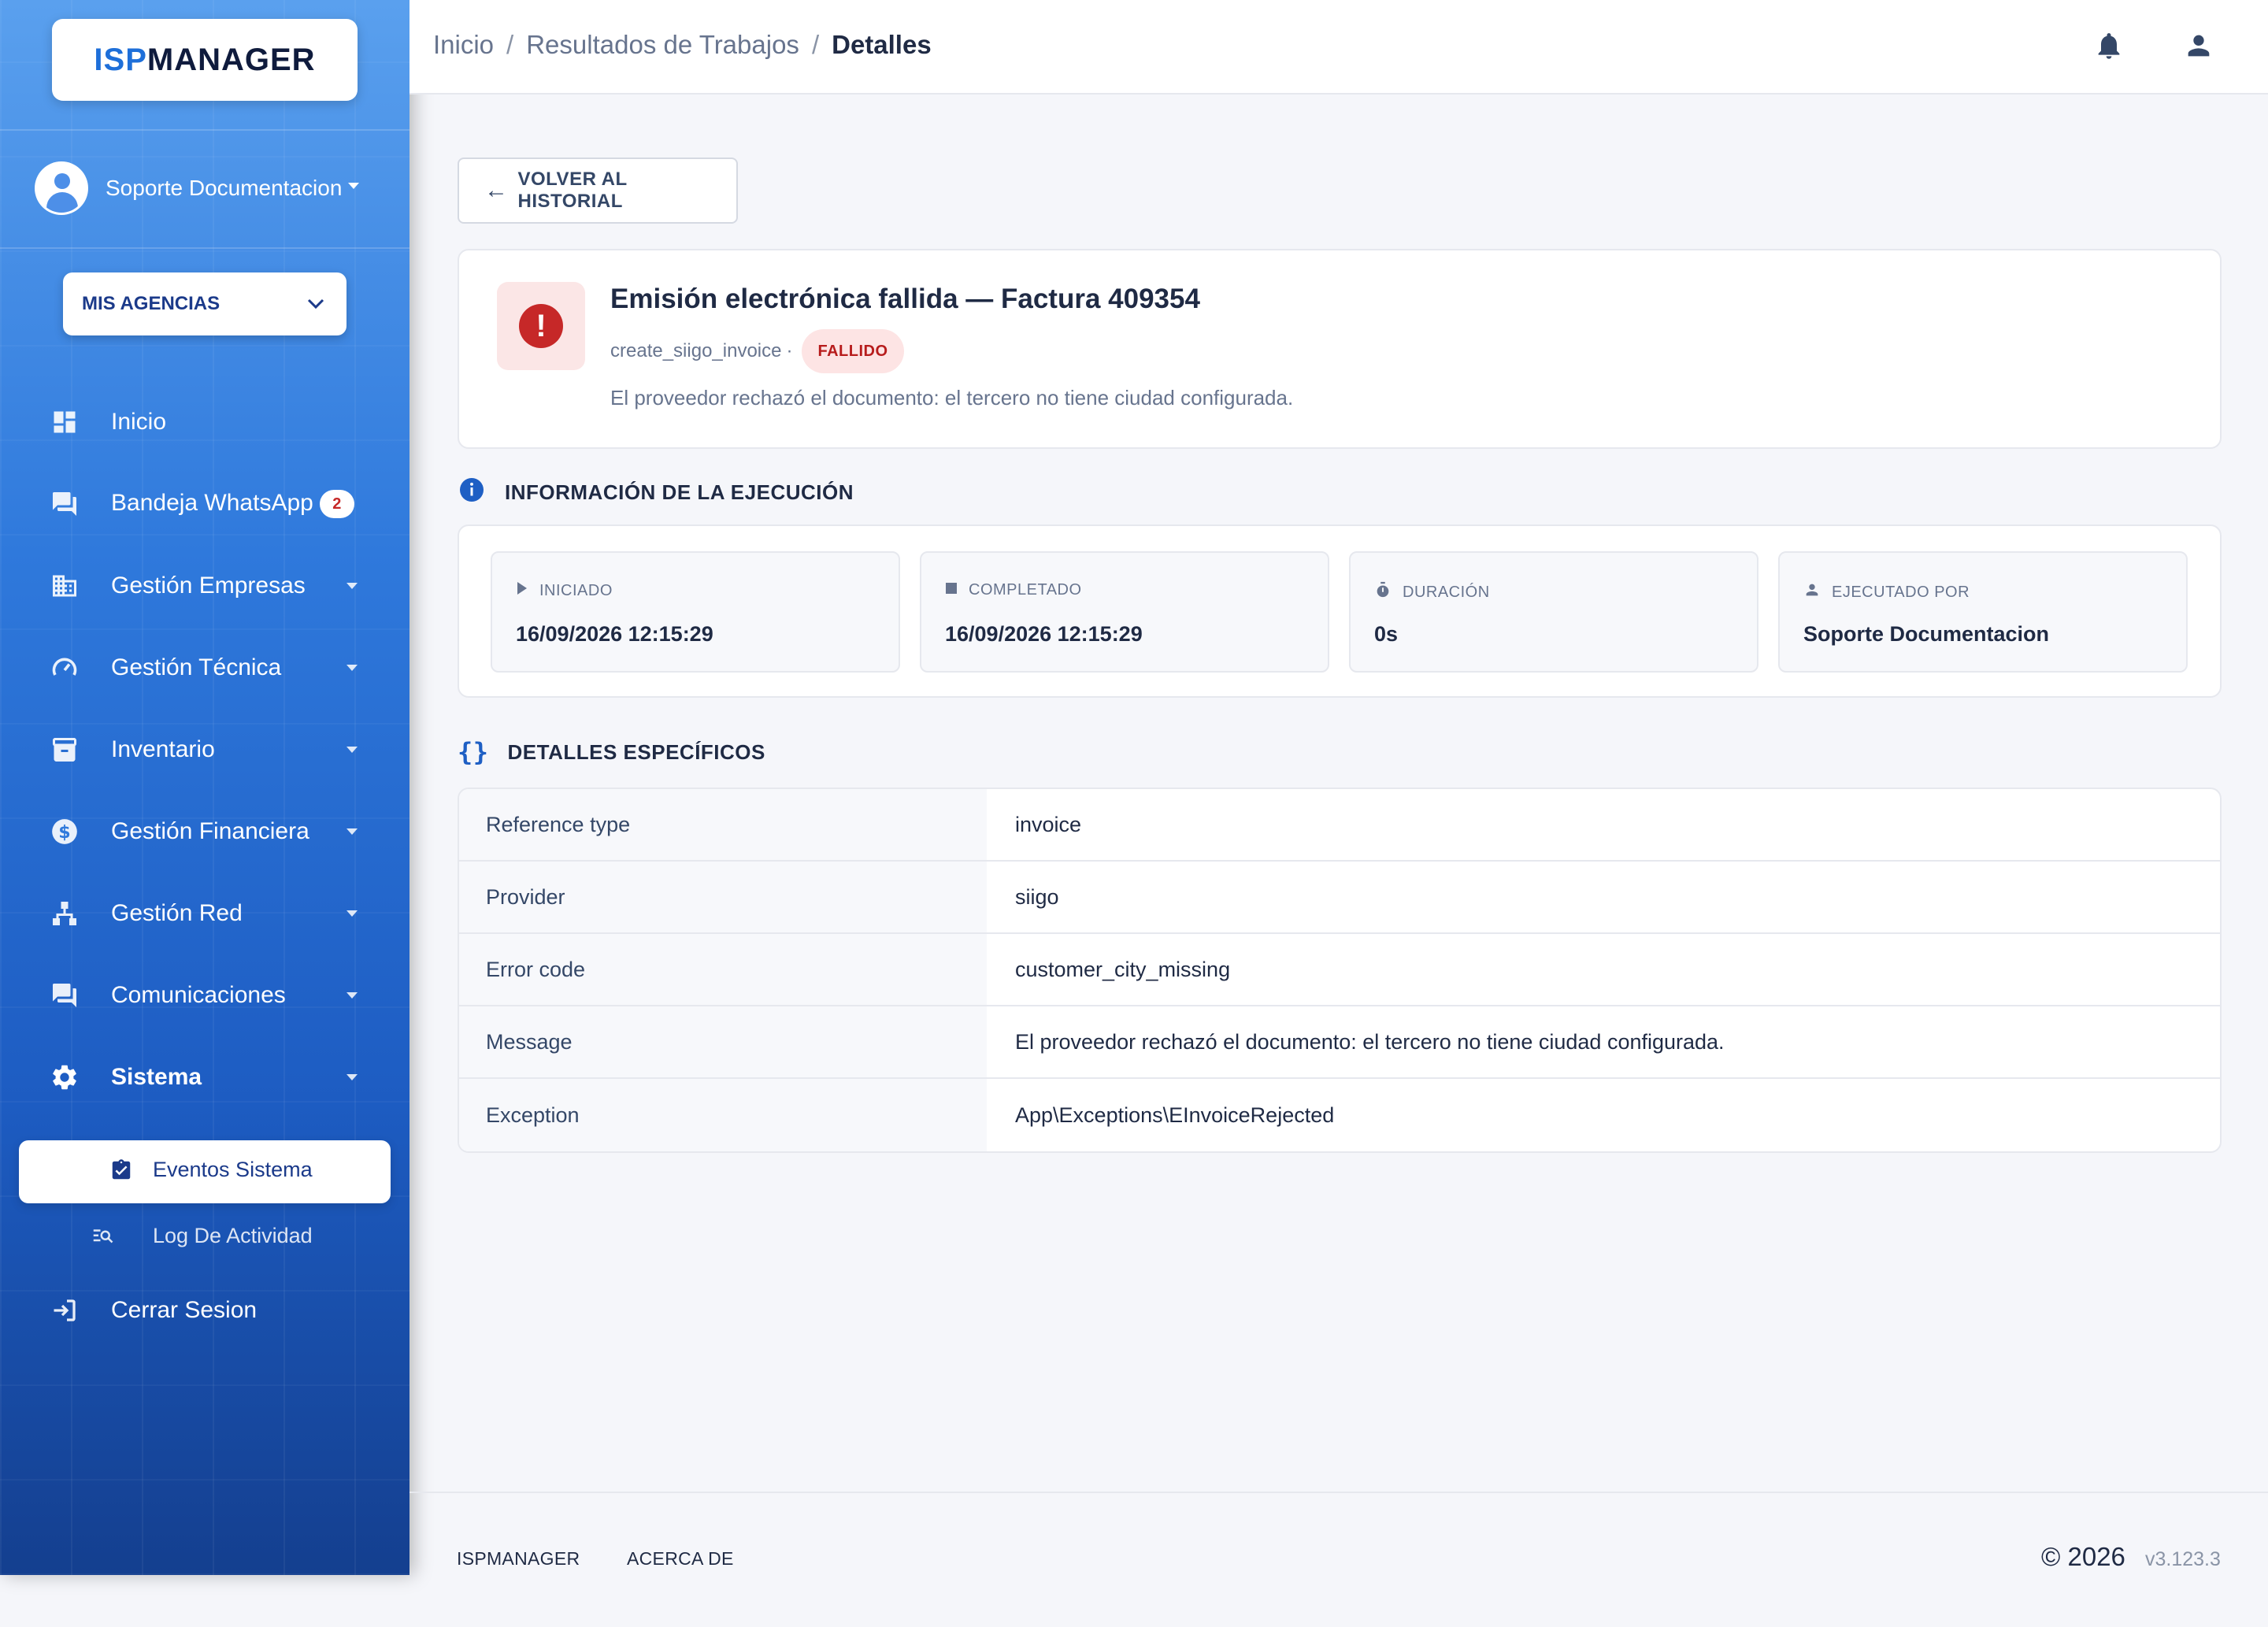 This screenshot has height=1627, width=2268. What do you see at coordinates (1553, 612) in the screenshot?
I see `info-box-duration: DURACIÓN 0s` at bounding box center [1553, 612].